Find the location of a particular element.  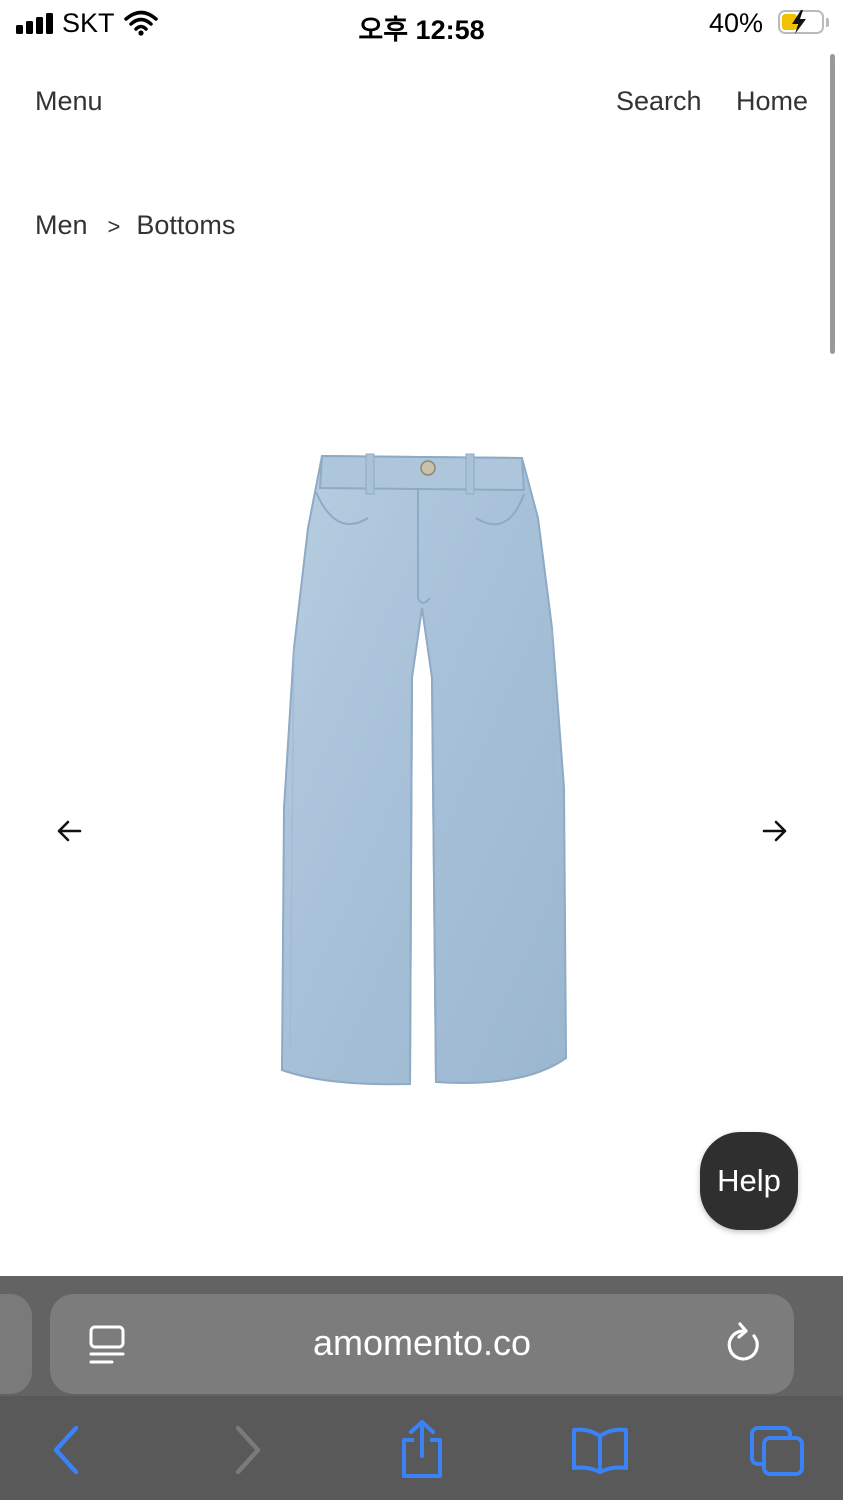

previous-tab-peek is located at coordinates (16, 1344).